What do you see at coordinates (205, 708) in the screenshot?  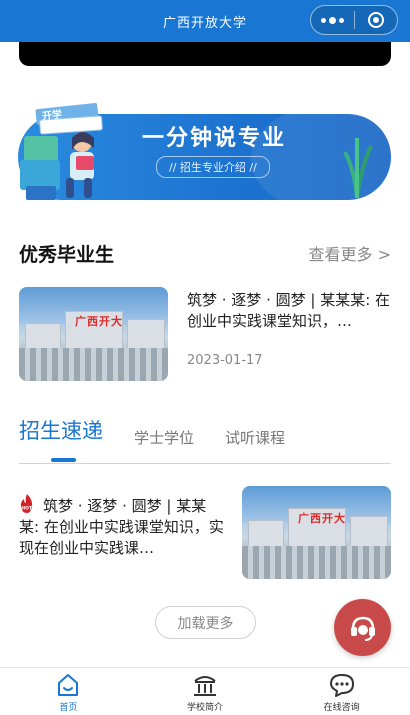 I see `nav-school-intro-label: 学校简介` at bounding box center [205, 708].